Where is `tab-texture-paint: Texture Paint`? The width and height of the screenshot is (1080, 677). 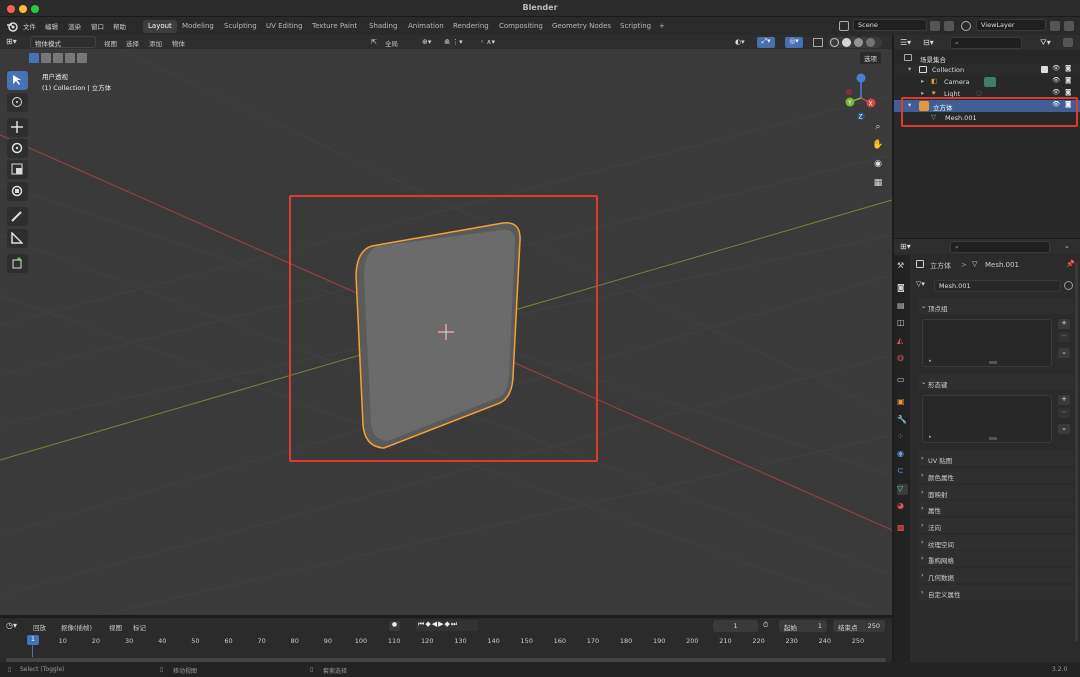 tab-texture-paint: Texture Paint is located at coordinates (334, 26).